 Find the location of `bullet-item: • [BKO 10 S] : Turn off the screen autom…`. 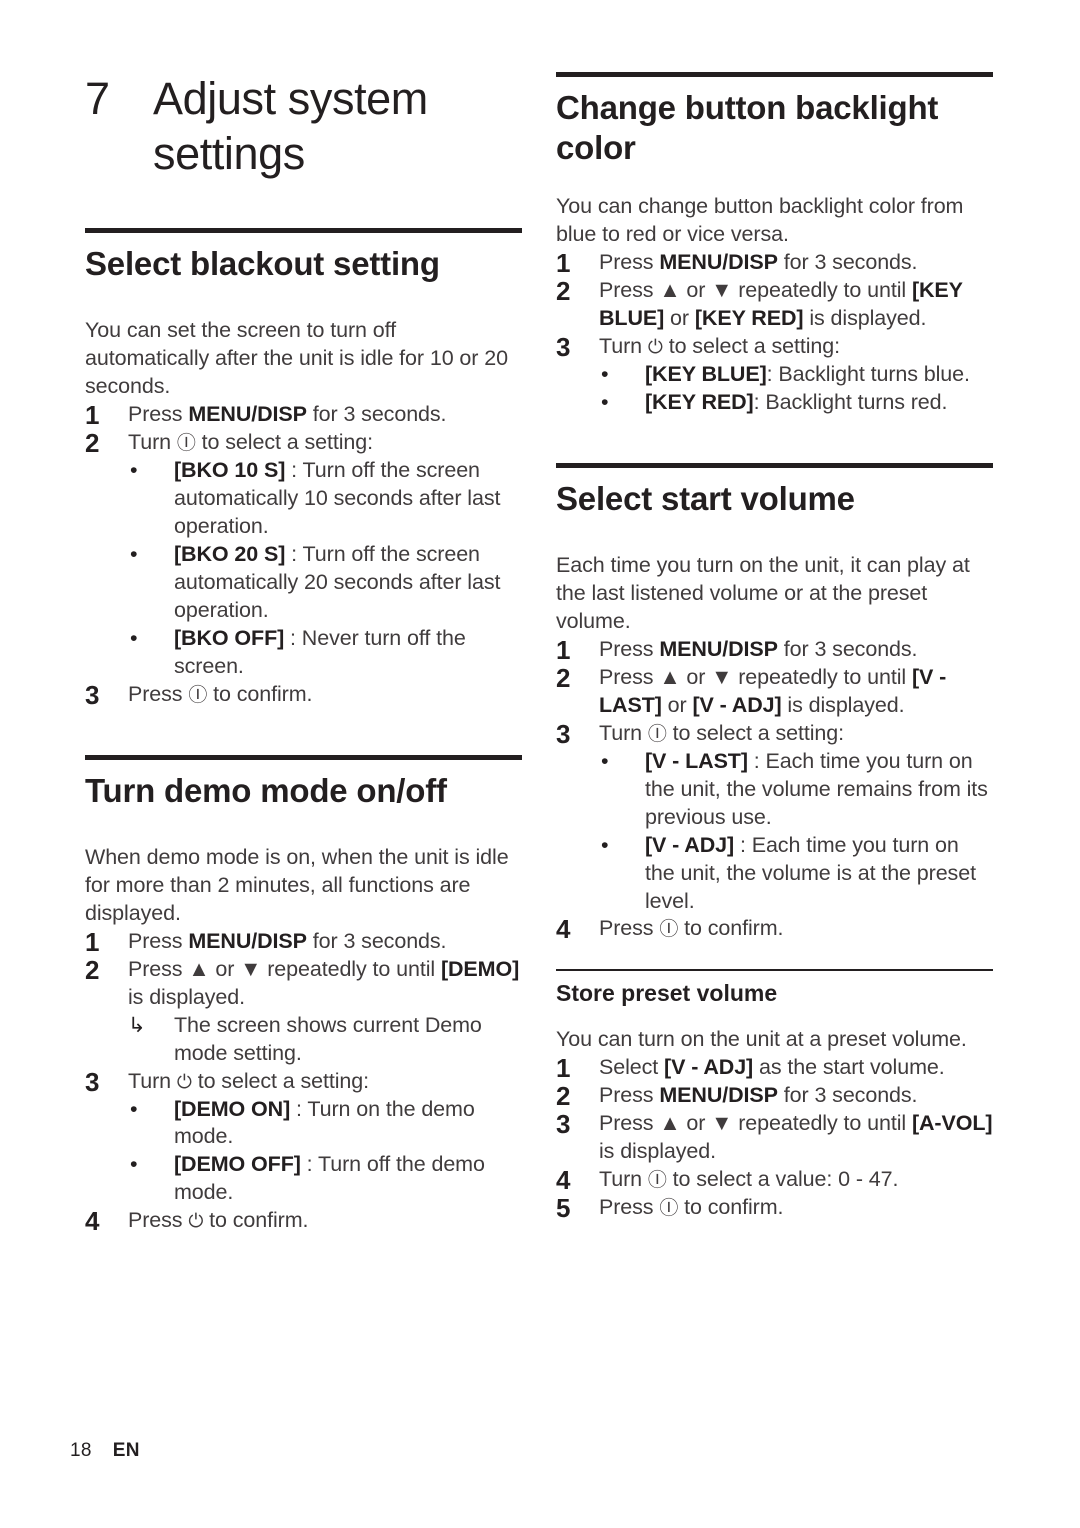

bullet-item: • [BKO 10 S] : Turn off the screen autom… is located at coordinates (325, 499).